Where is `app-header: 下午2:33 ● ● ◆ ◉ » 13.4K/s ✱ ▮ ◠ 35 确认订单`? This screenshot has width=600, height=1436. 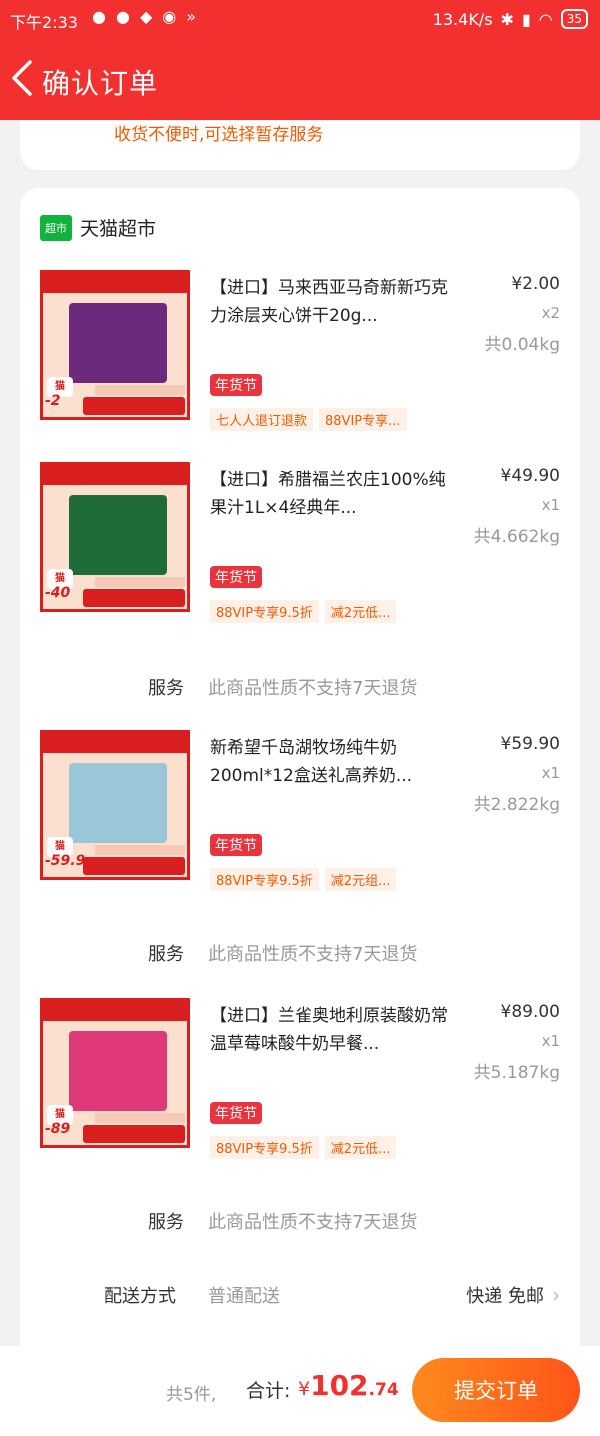 app-header: 下午2:33 ● ● ◆ ◉ » 13.4K/s ✱ ▮ ◠ 35 确认订单 is located at coordinates (300, 60).